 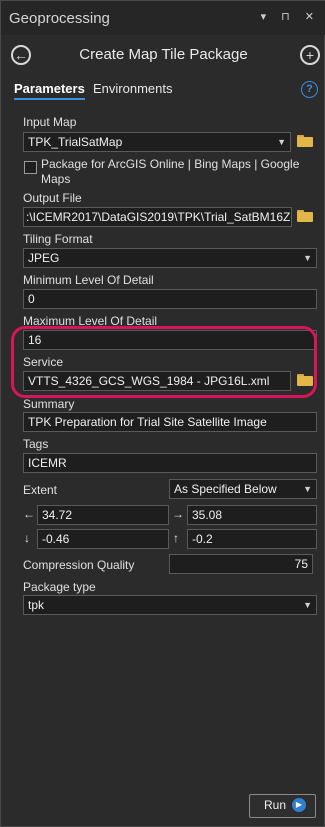 What do you see at coordinates (75, 142) in the screenshot?
I see `input-map-value: TPK_TrialSatMap` at bounding box center [75, 142].